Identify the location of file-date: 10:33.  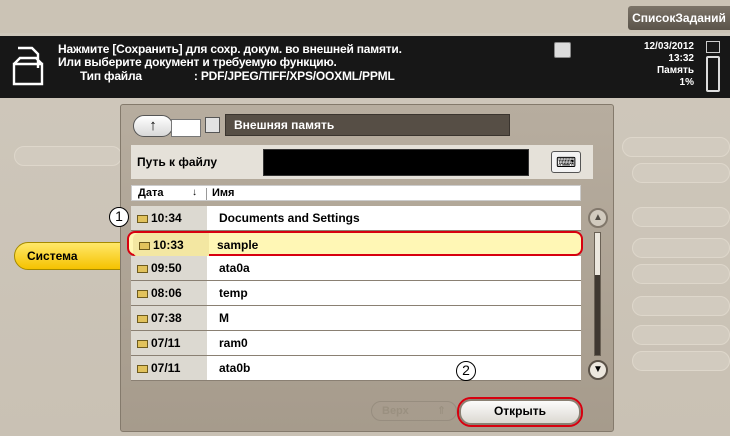
(171, 245).